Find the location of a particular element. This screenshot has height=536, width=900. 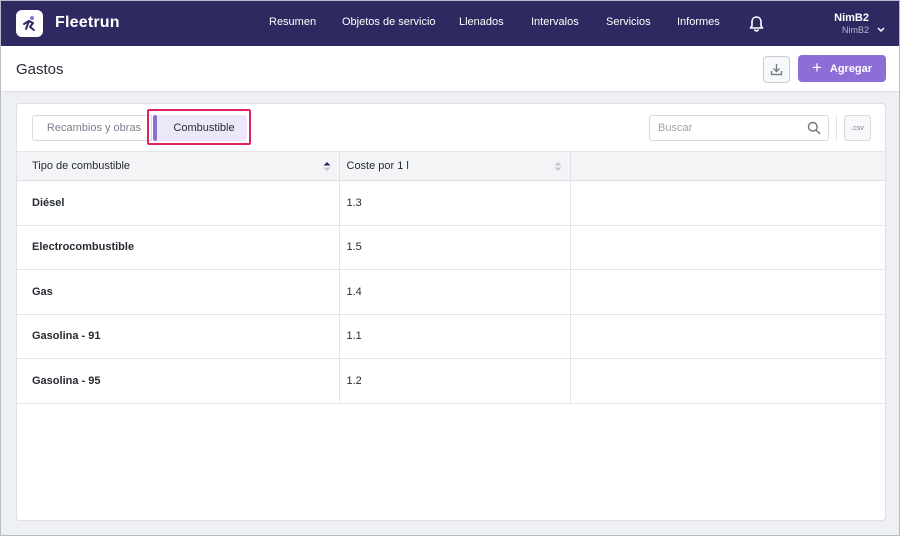

add-button: + Agregar is located at coordinates (842, 68).